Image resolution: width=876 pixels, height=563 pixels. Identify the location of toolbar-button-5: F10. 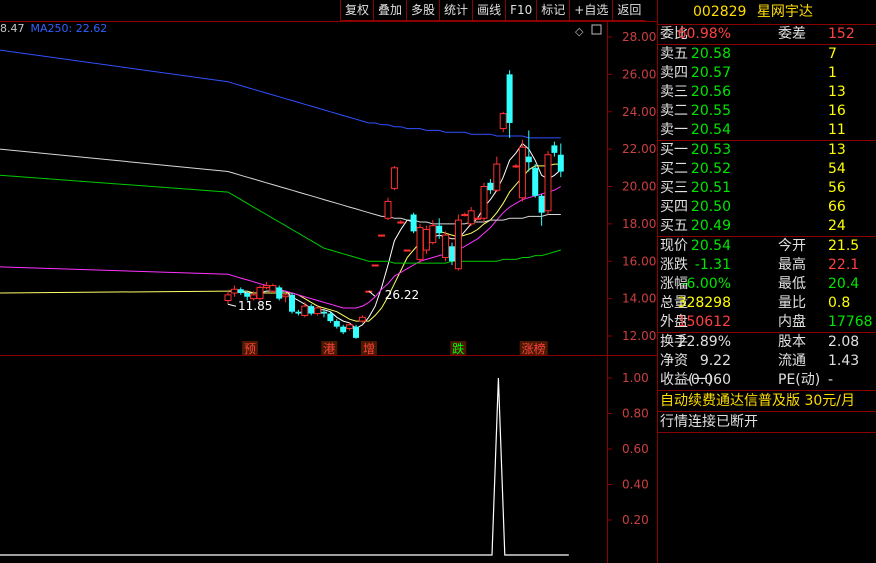
(521, 10).